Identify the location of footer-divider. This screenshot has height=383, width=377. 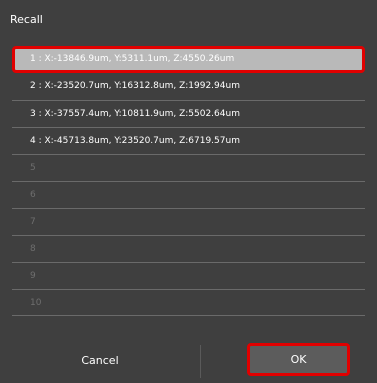
(200, 361).